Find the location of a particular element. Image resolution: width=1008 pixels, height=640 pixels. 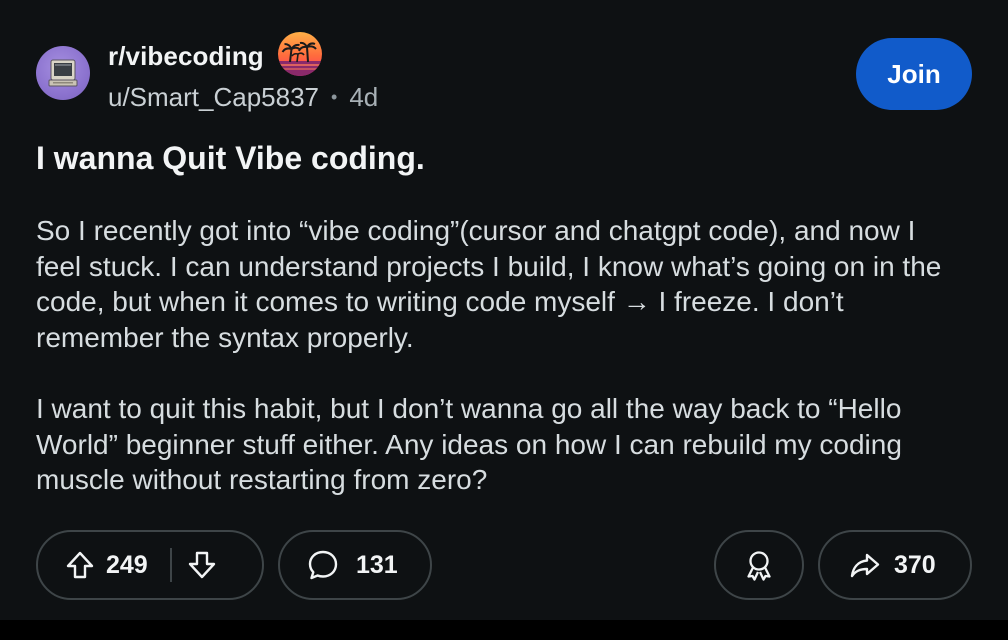

upvote-count: 249 is located at coordinates (127, 564).